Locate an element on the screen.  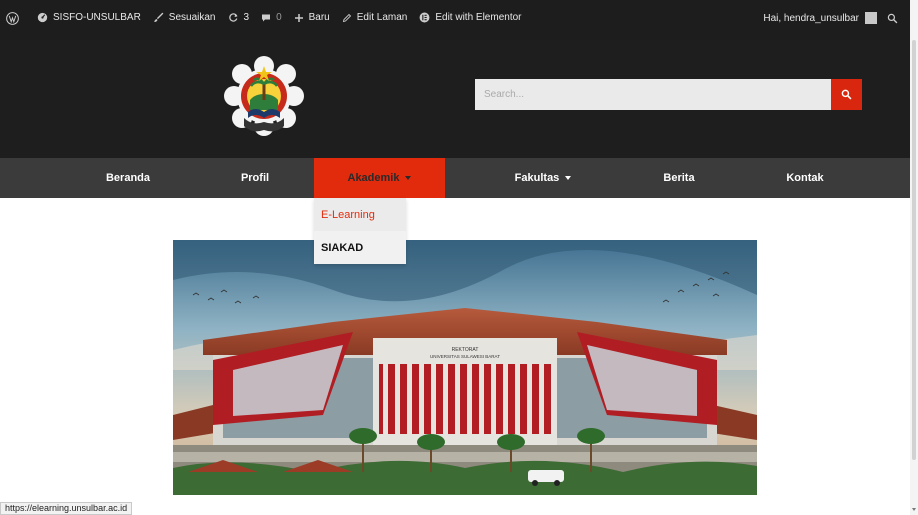
wordpress-logo-icon is located at coordinates (15, 18).